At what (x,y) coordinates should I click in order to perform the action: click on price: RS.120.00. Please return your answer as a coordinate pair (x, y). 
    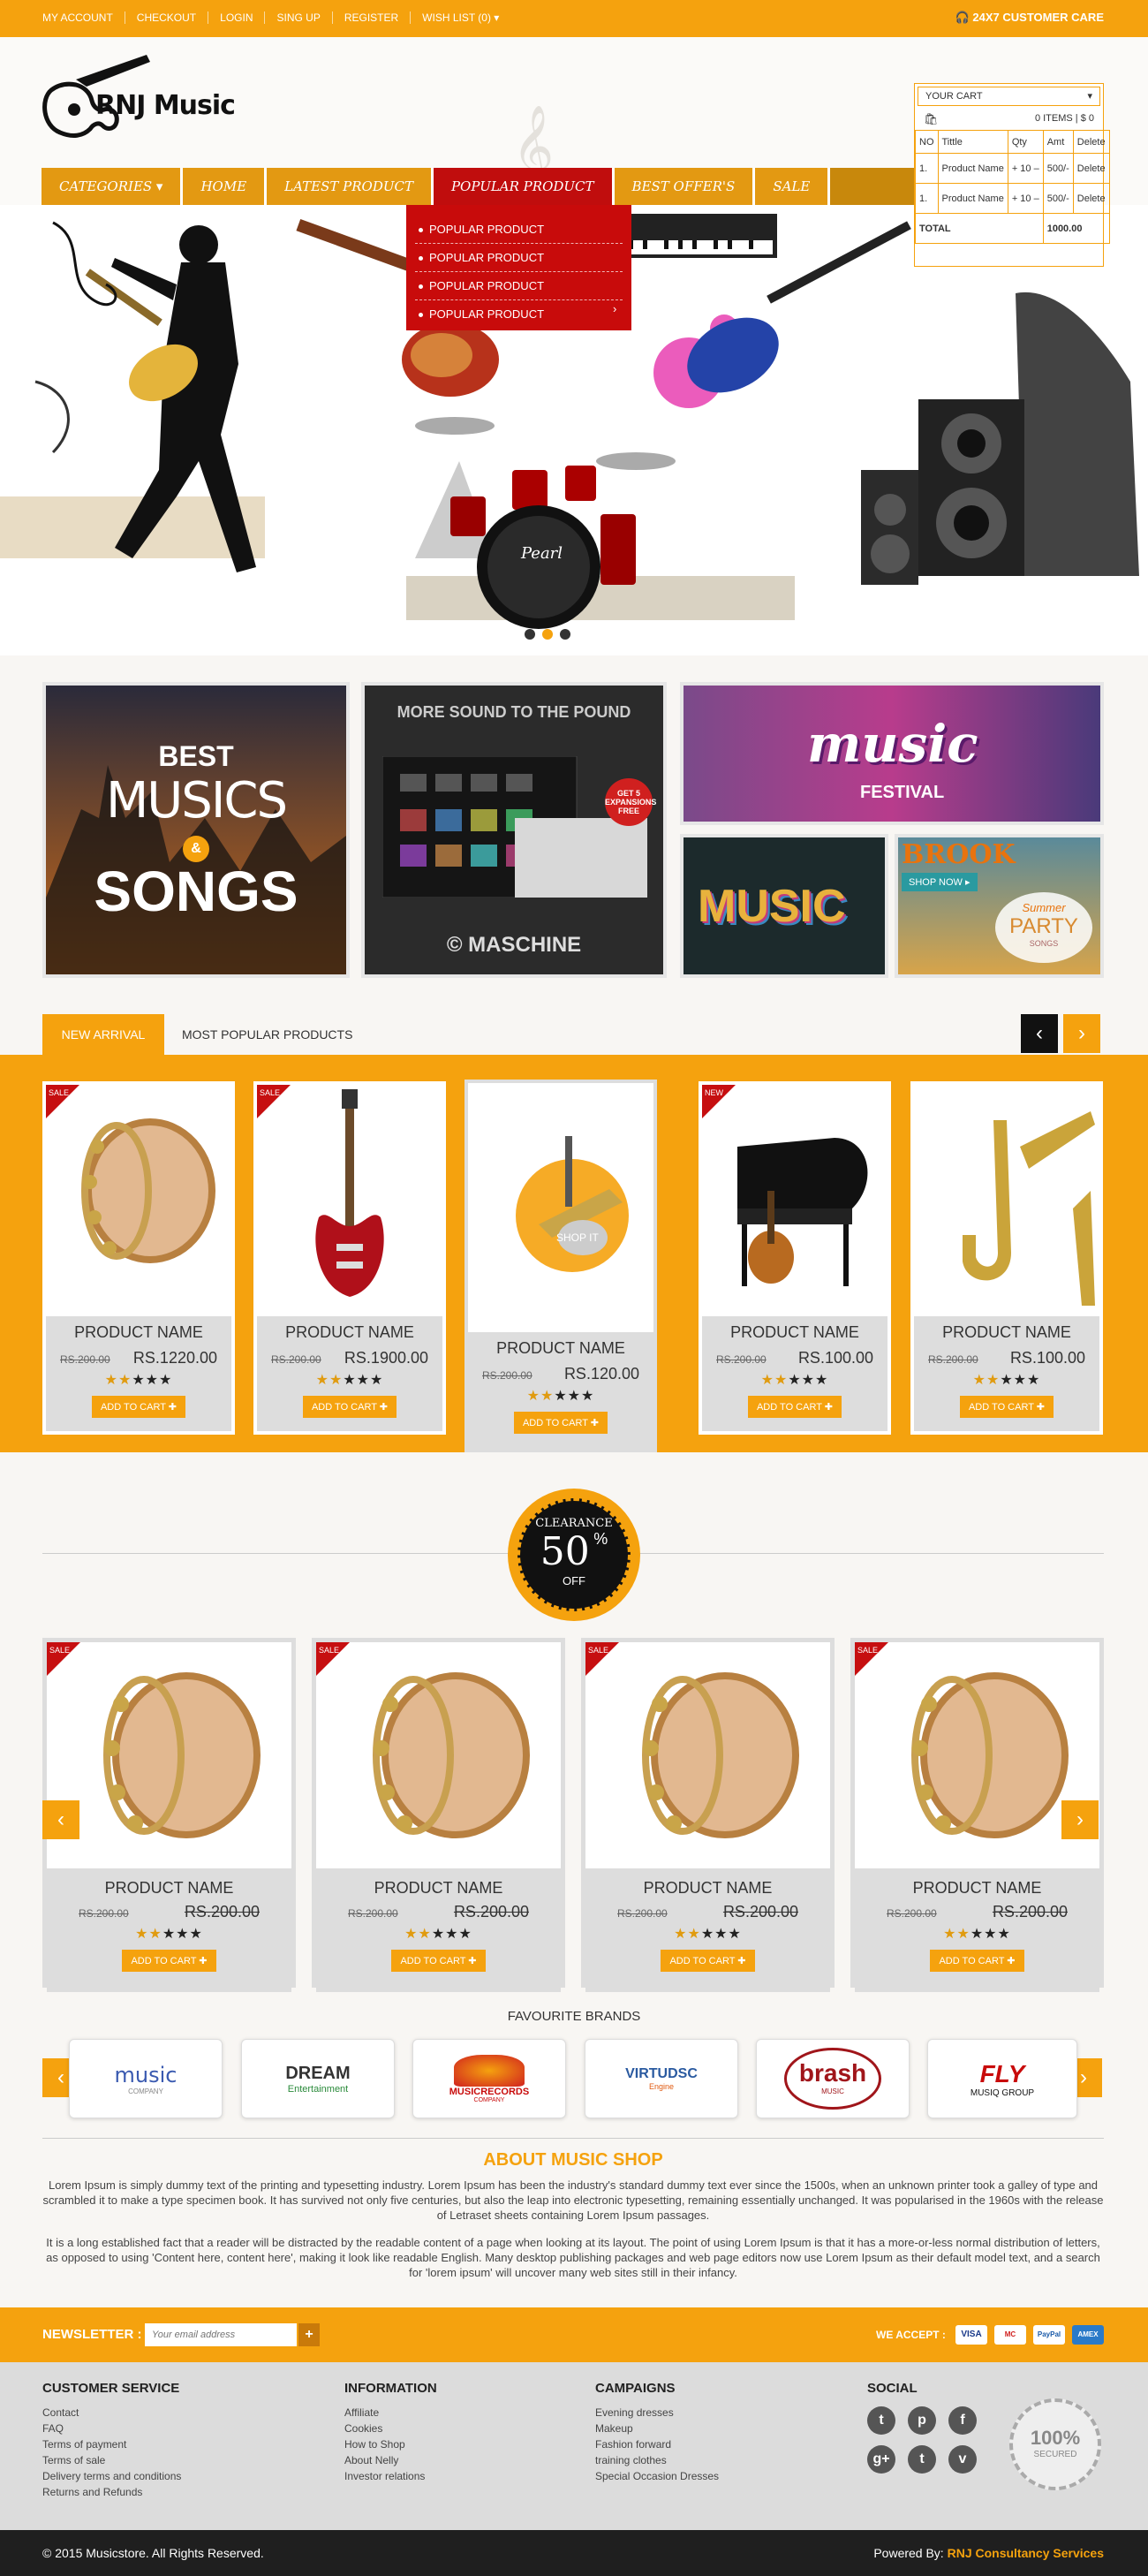
    Looking at the image, I should click on (601, 1374).